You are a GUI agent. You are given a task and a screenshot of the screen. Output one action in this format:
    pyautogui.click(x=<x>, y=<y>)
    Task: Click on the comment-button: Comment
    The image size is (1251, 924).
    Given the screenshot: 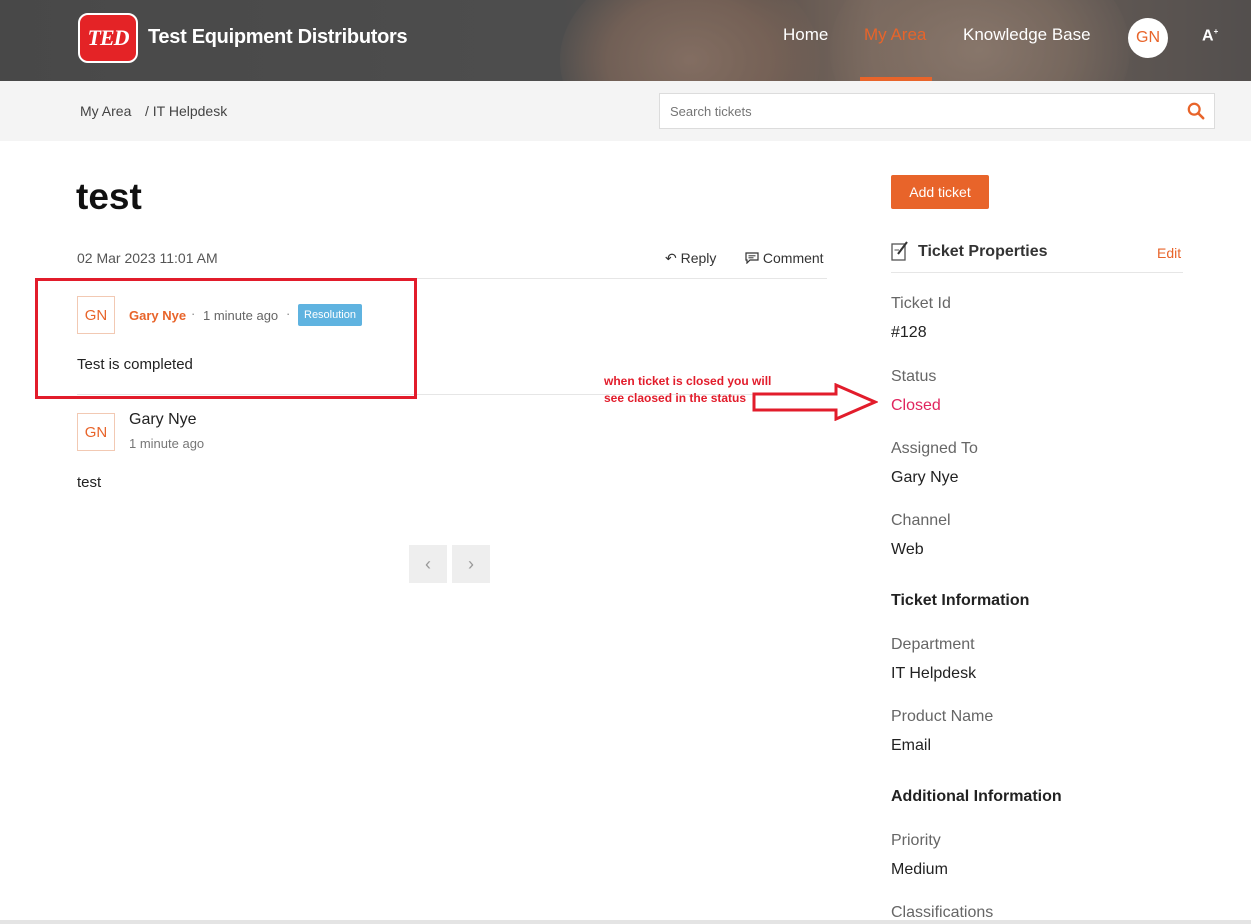 What is the action you would take?
    pyautogui.click(x=784, y=258)
    